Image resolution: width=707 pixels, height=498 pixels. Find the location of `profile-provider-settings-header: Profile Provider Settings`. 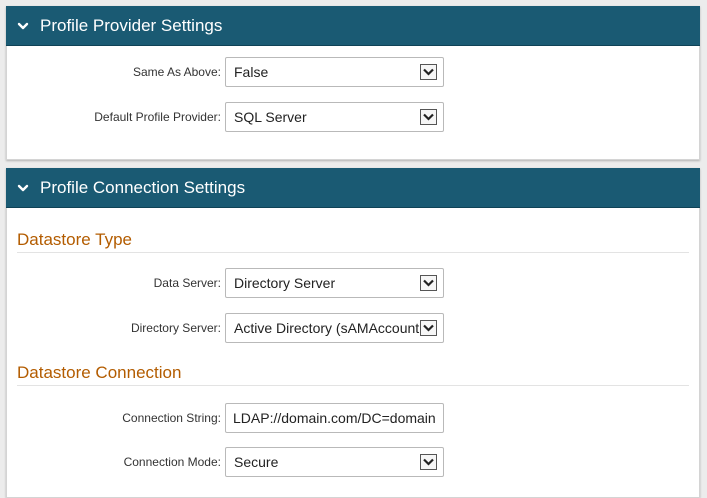

profile-provider-settings-header: Profile Provider Settings is located at coordinates (353, 26).